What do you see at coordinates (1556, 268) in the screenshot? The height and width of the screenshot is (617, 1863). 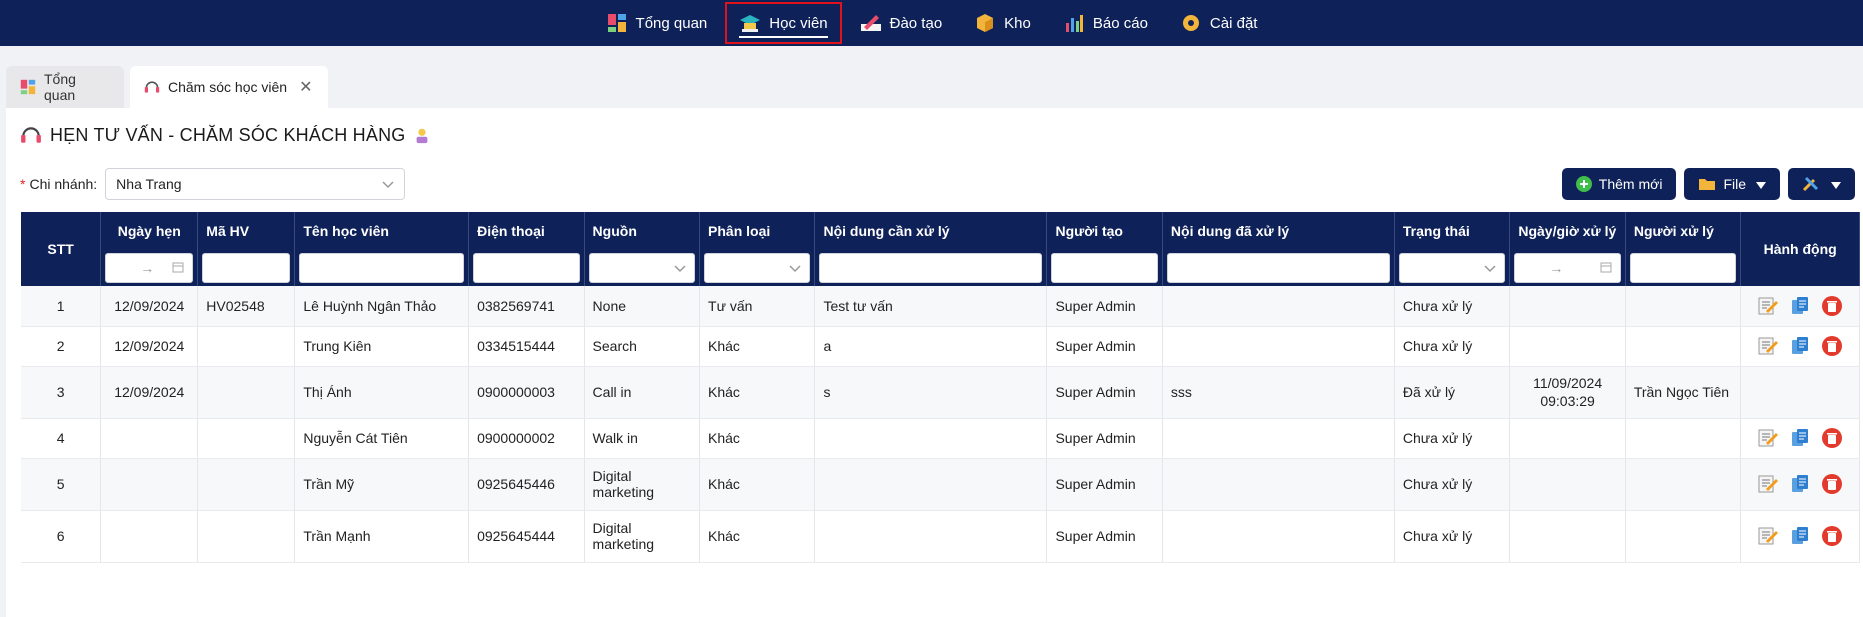 I see `arrow-right-icon: →` at bounding box center [1556, 268].